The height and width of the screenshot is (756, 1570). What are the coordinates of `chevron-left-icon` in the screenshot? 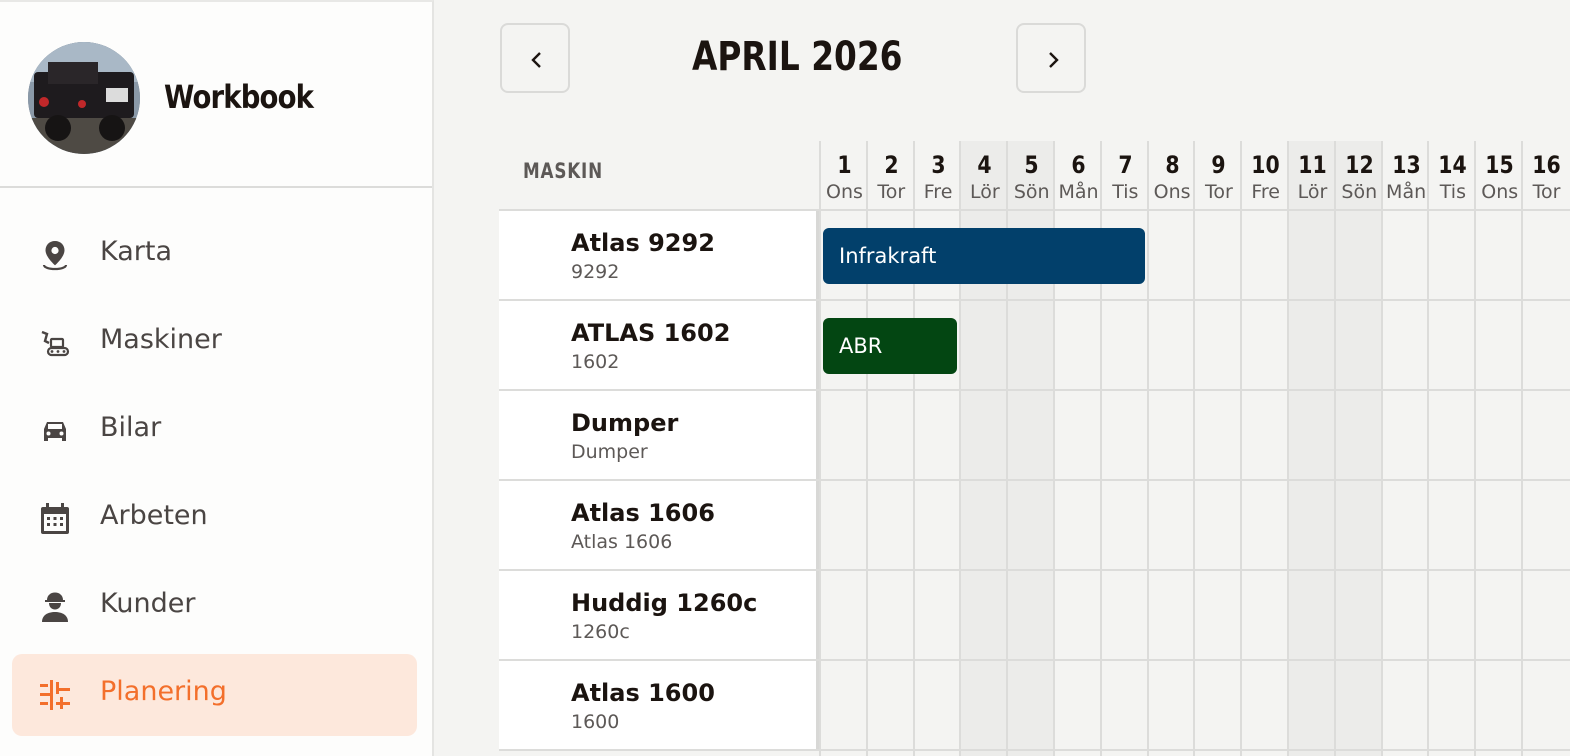 It's located at (536, 60).